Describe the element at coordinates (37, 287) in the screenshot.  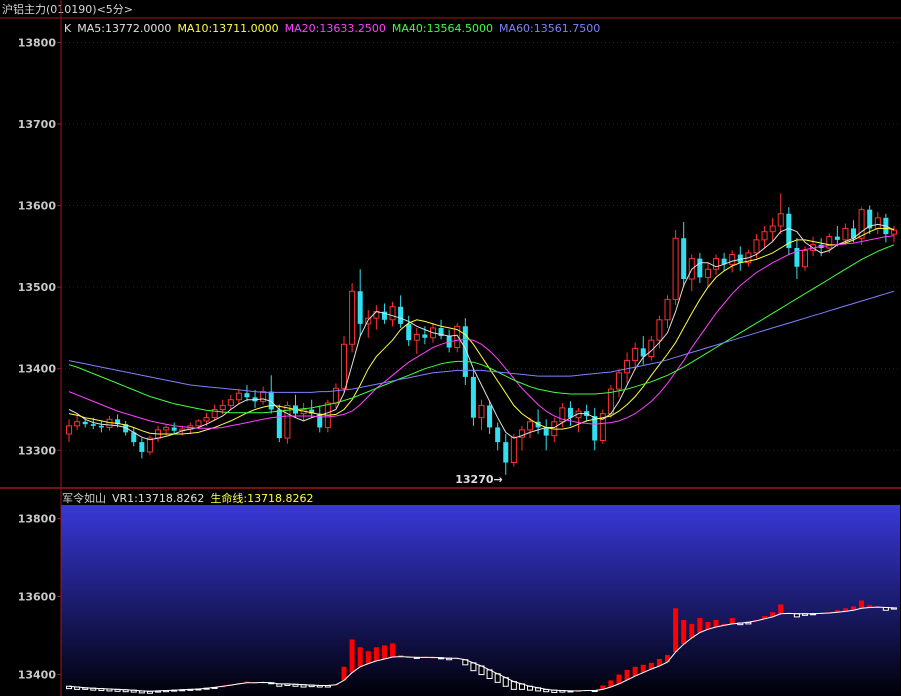
I see `main-tick-label-2: 13500` at that location.